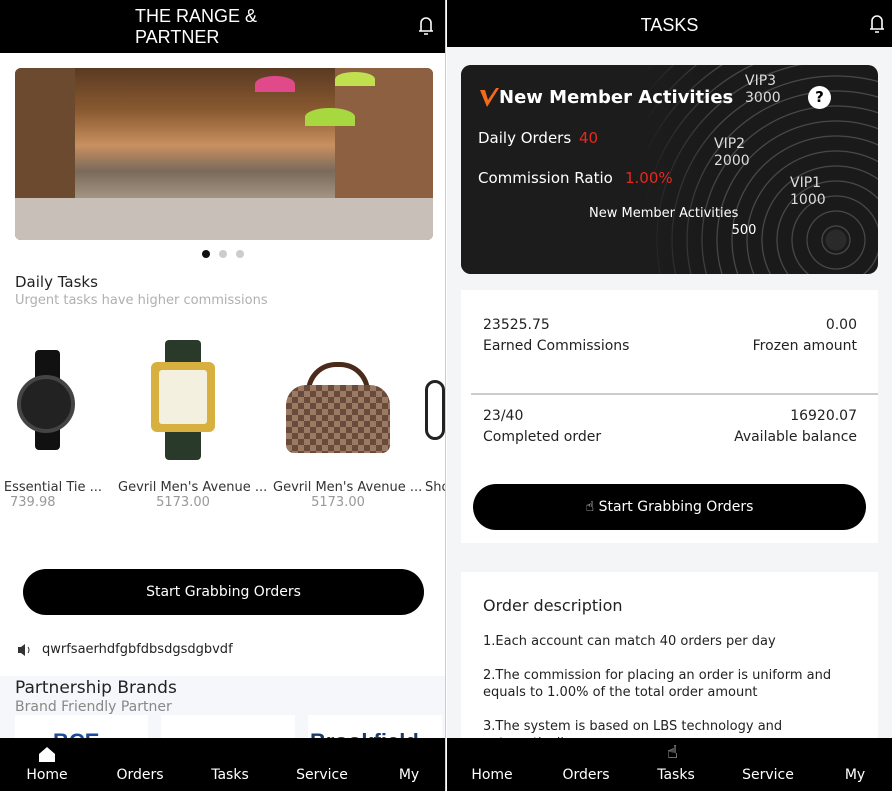 This screenshot has height=791, width=892. Describe the element at coordinates (542, 437) in the screenshot. I see `completed-label: Completed order` at that location.